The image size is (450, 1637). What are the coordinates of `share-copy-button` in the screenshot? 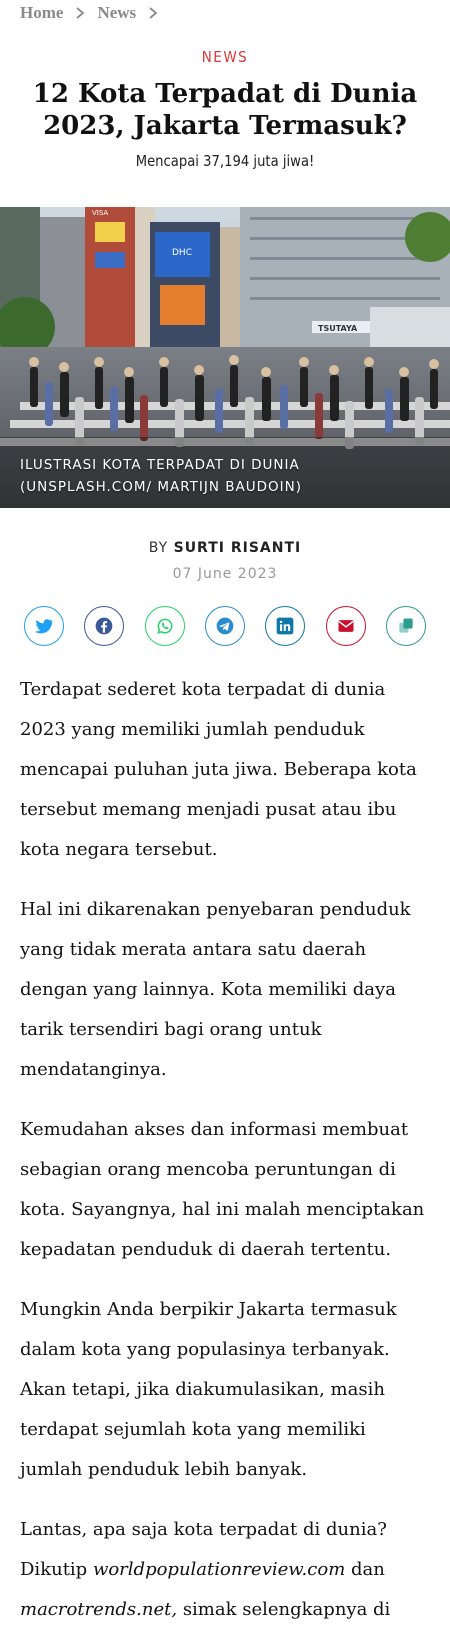 It's located at (405, 626).